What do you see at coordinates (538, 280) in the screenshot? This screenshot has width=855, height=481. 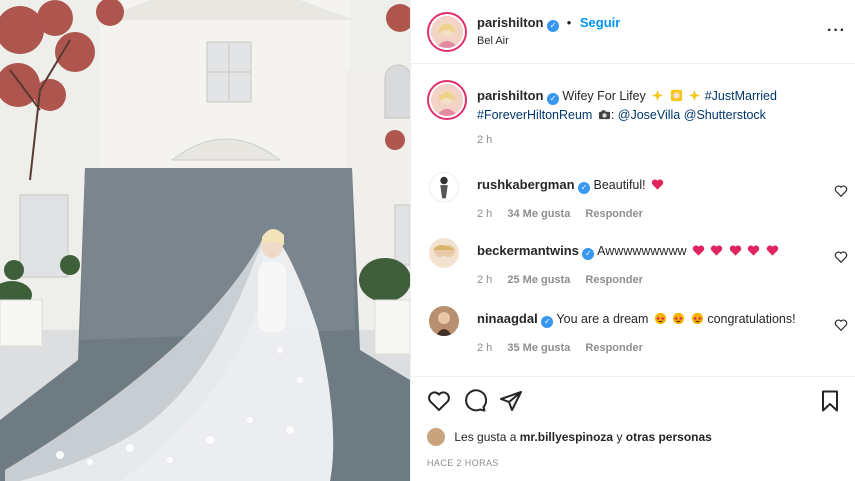 I see `comment-likes: 25 Me gusta` at bounding box center [538, 280].